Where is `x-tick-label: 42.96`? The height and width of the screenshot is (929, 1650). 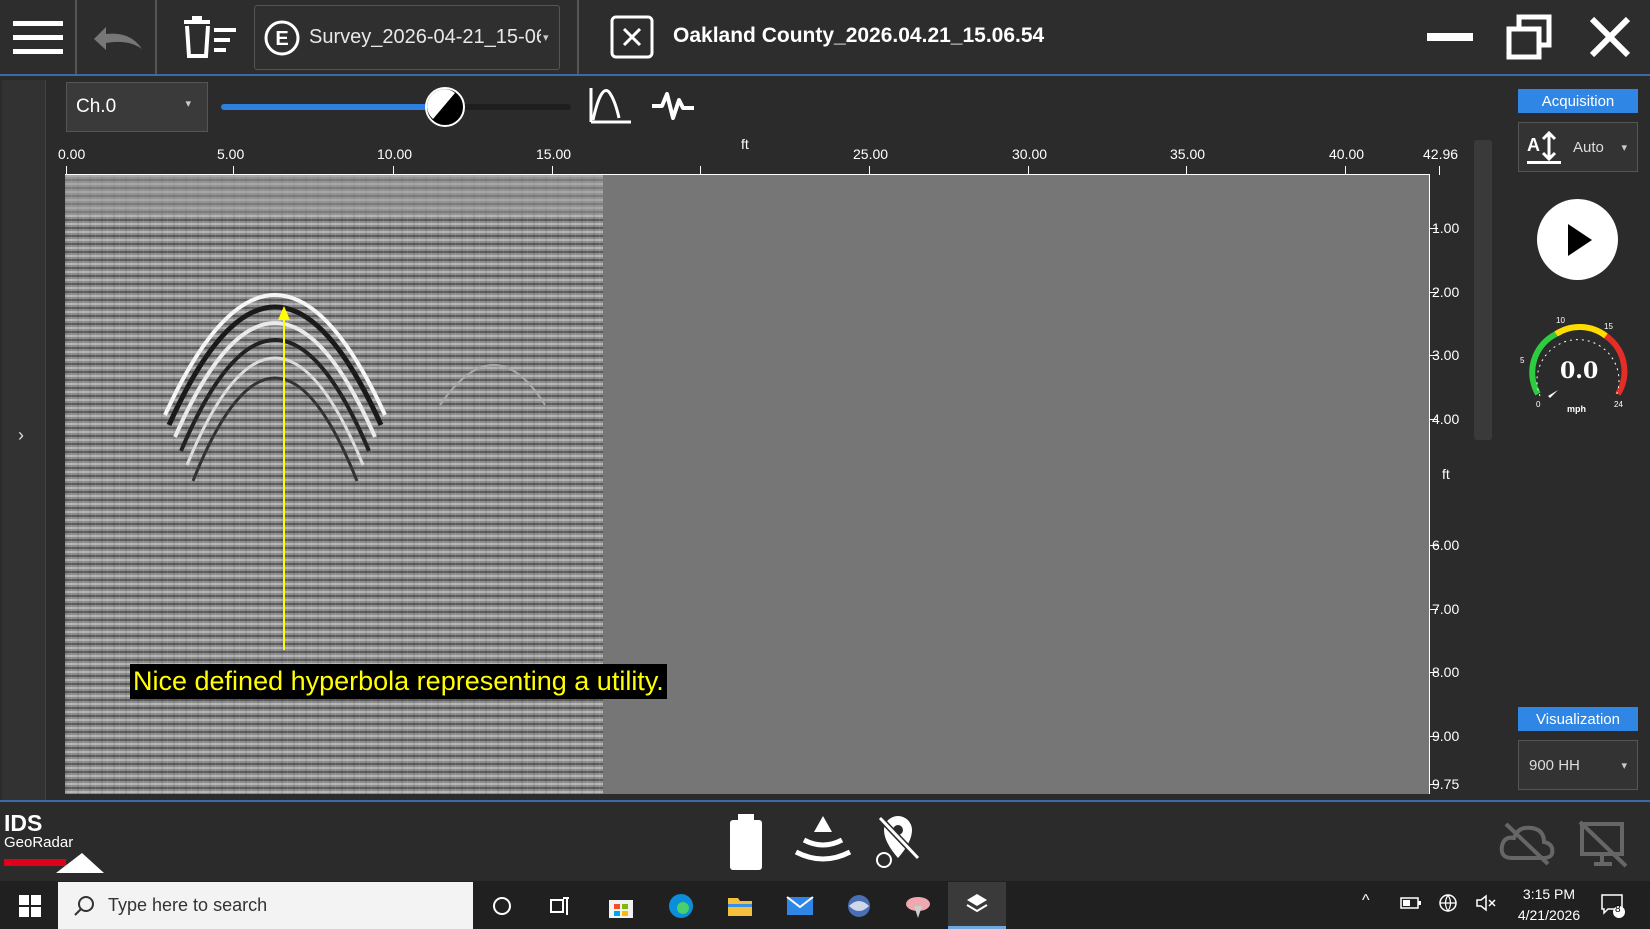
x-tick-label: 42.96 is located at coordinates (1441, 154).